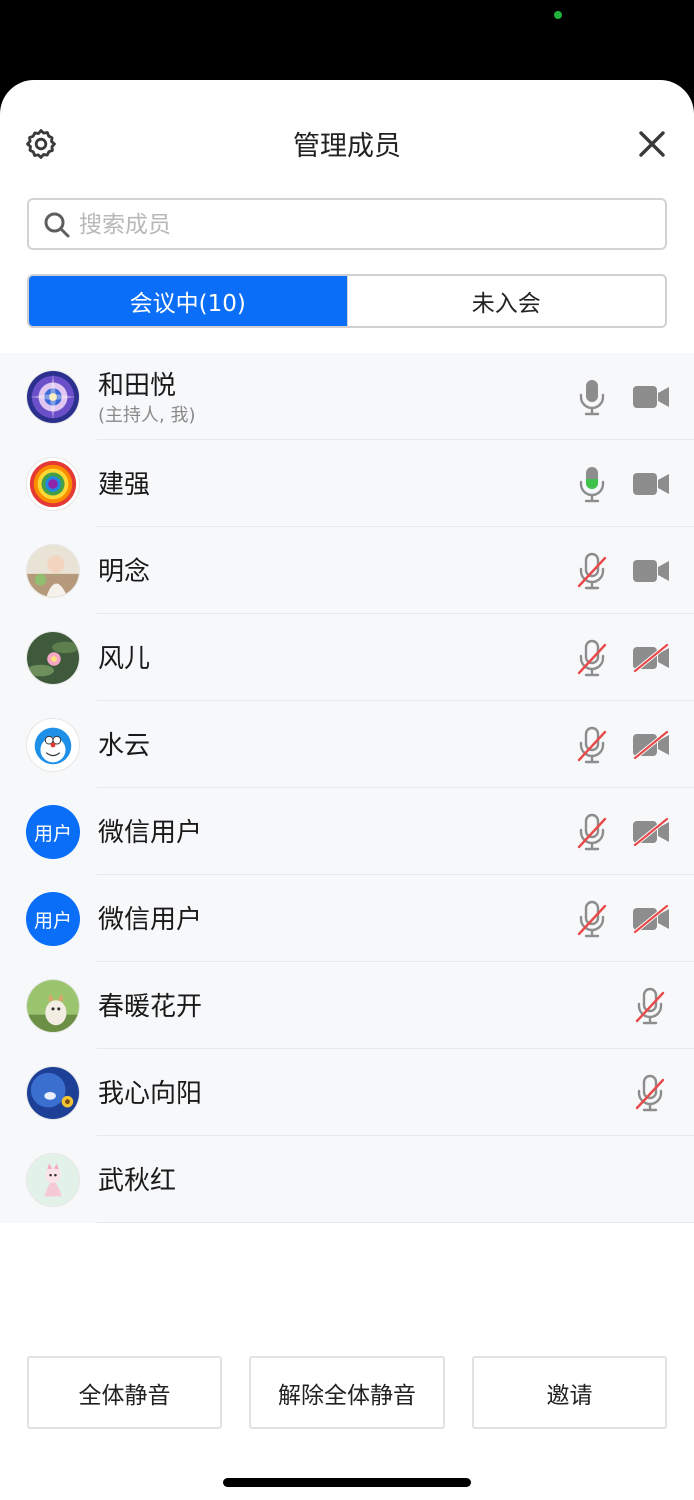 This screenshot has width=694, height=1500. What do you see at coordinates (124, 746) in the screenshot?
I see `member-name: 水云` at bounding box center [124, 746].